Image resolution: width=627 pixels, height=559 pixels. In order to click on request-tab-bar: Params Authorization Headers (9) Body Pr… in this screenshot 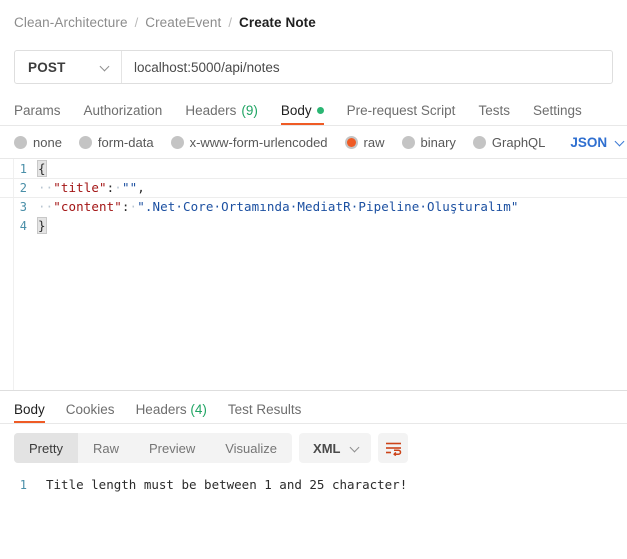, I will do `click(313, 111)`.